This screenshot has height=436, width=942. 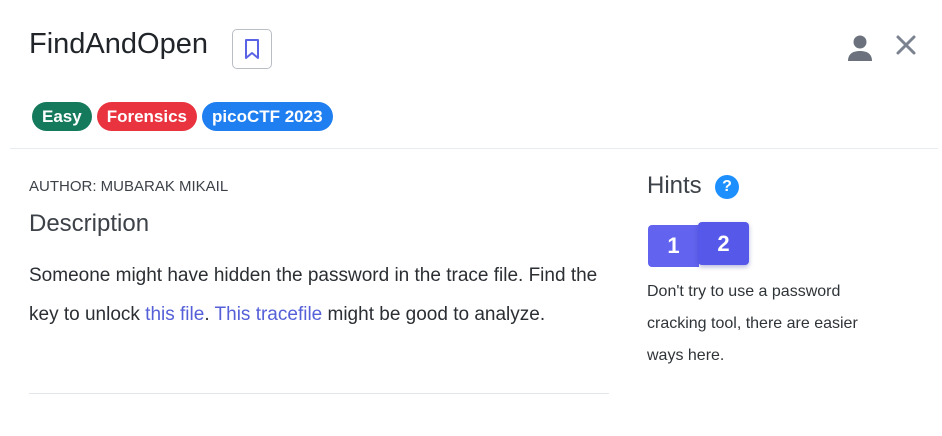 I want to click on help-icon: ?, so click(x=727, y=187).